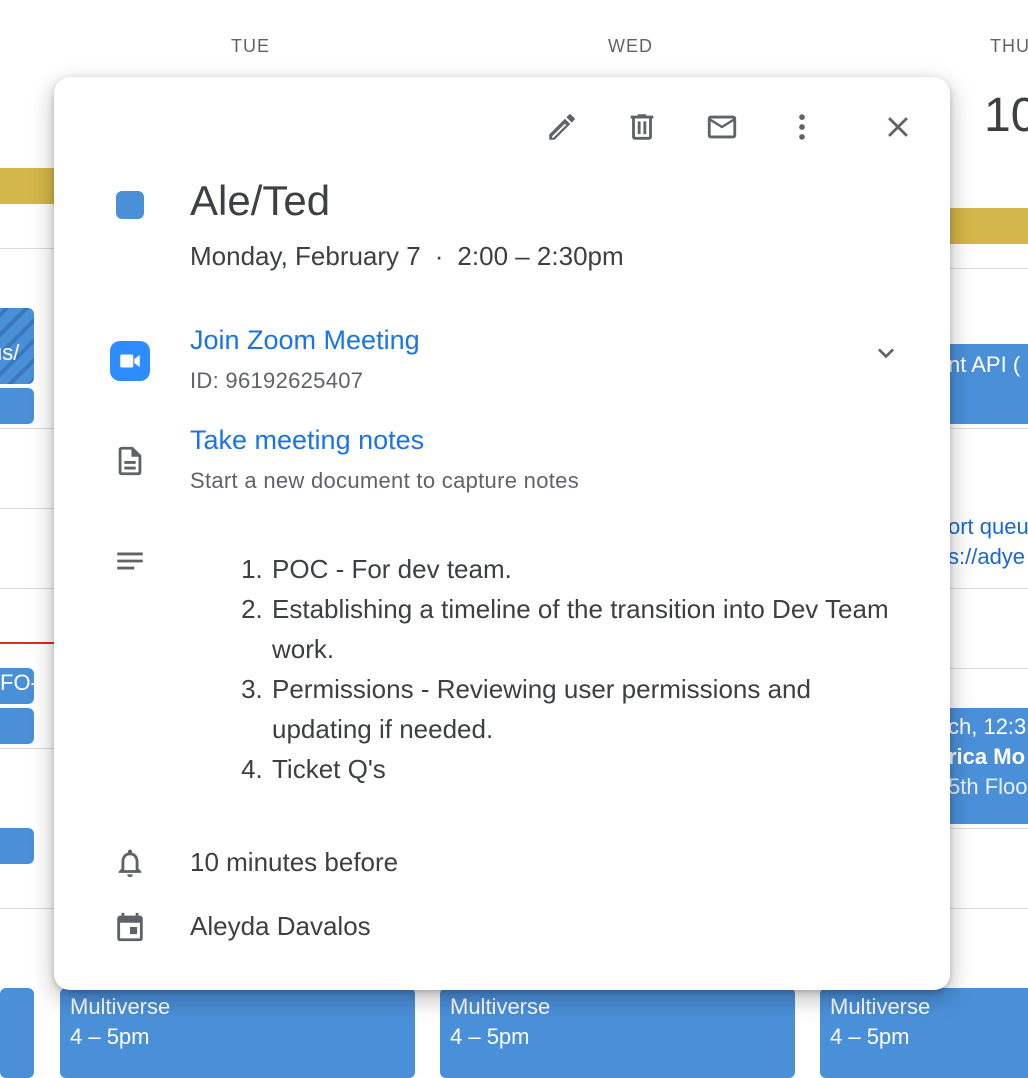 The height and width of the screenshot is (1078, 1028). I want to click on email-icon, so click(722, 127).